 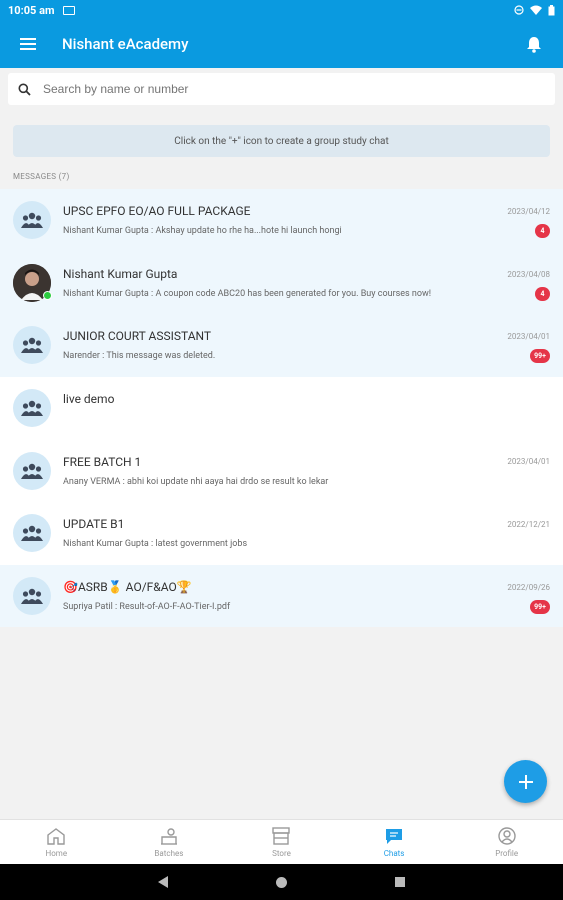 I want to click on status-icons, so click(x=534, y=10).